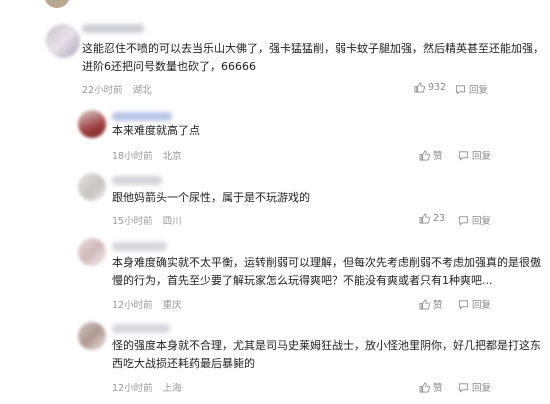 The width and height of the screenshot is (550, 404). I want to click on like-count: 23, so click(439, 218).